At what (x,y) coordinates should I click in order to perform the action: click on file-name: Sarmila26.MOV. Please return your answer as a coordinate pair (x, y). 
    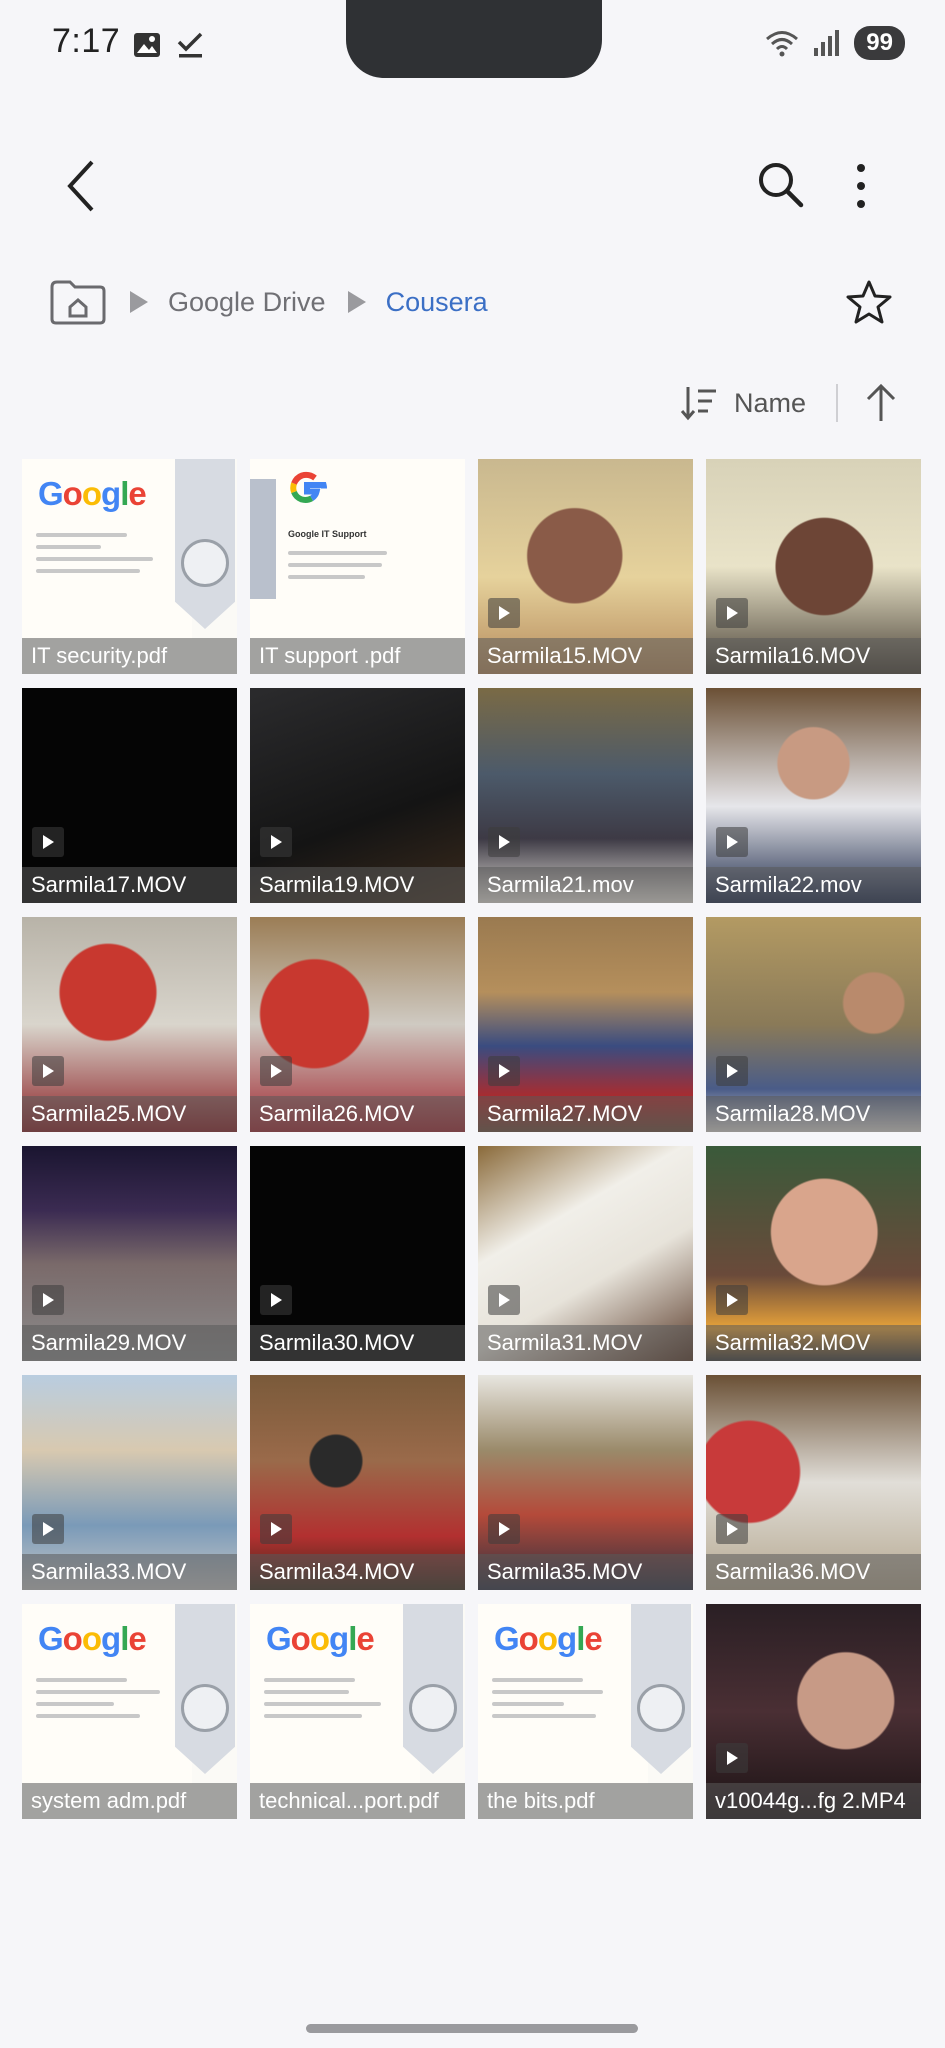
    Looking at the image, I should click on (357, 1114).